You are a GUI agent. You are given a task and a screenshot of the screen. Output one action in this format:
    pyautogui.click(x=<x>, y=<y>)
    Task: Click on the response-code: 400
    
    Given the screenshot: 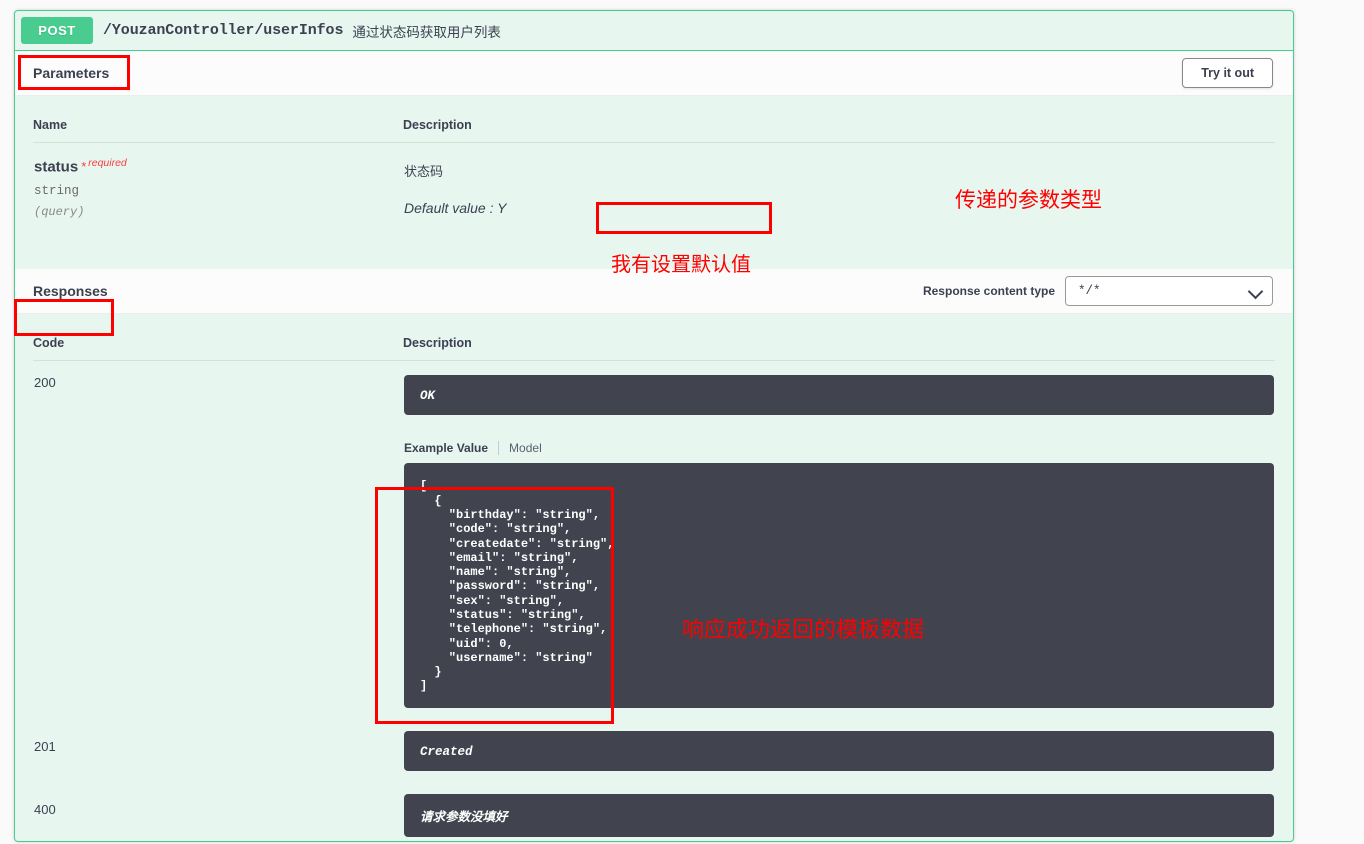 What is the action you would take?
    pyautogui.click(x=45, y=809)
    